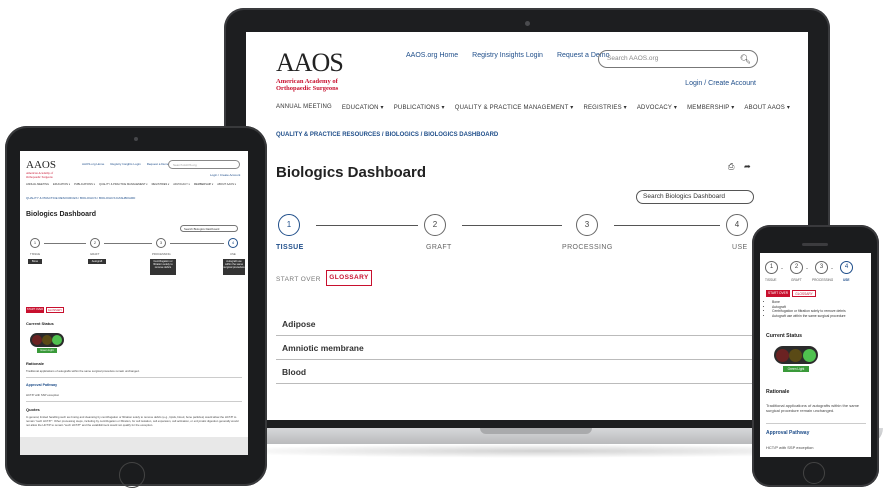  I want to click on search-icon: 🔍︎, so click(745, 59).